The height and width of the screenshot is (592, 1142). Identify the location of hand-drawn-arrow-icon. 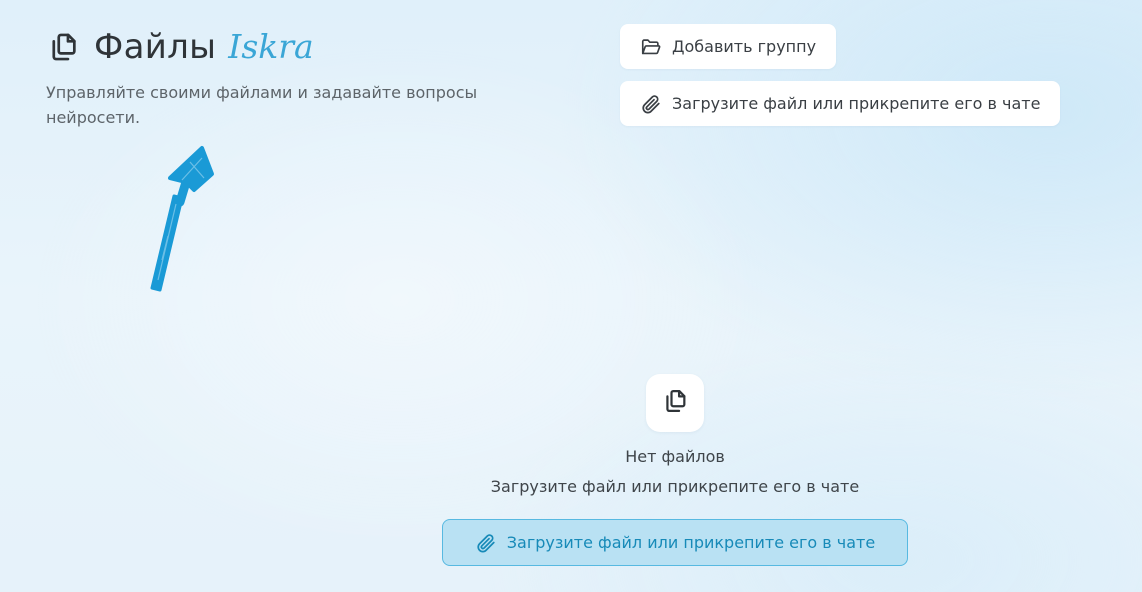
(185, 222).